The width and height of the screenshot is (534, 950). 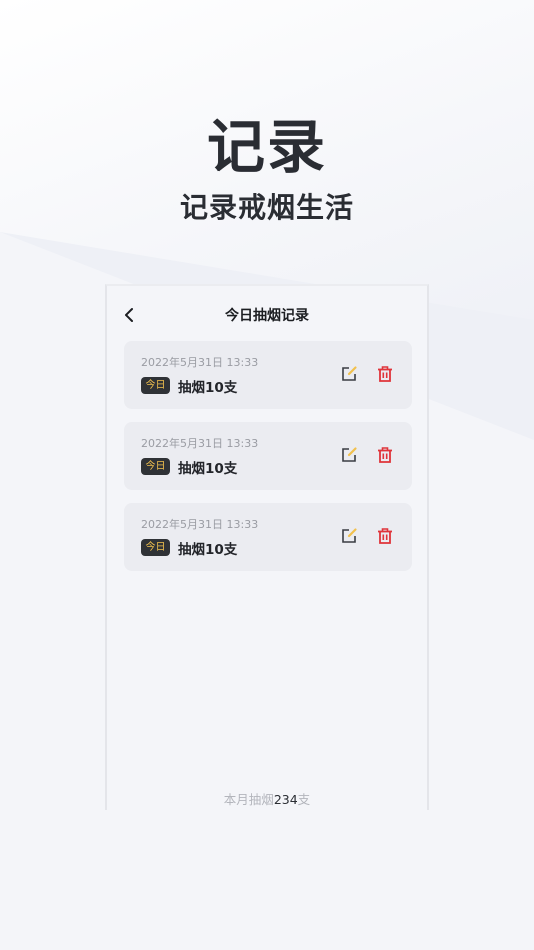 What do you see at coordinates (285, 799) in the screenshot?
I see `summary-count: 234` at bounding box center [285, 799].